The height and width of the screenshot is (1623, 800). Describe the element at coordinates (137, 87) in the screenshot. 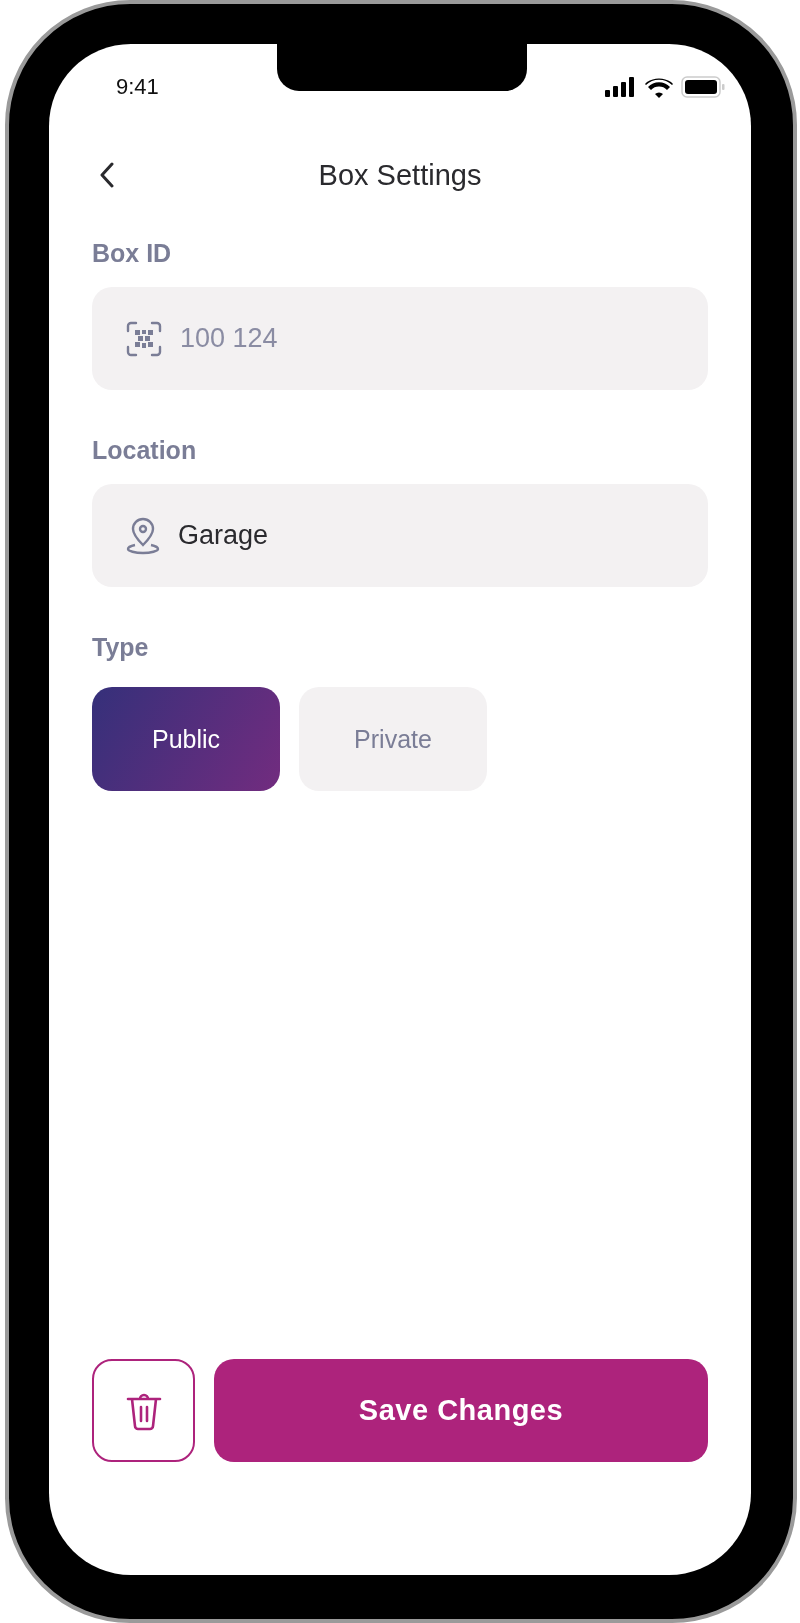

I see `status-time: 9:41` at that location.